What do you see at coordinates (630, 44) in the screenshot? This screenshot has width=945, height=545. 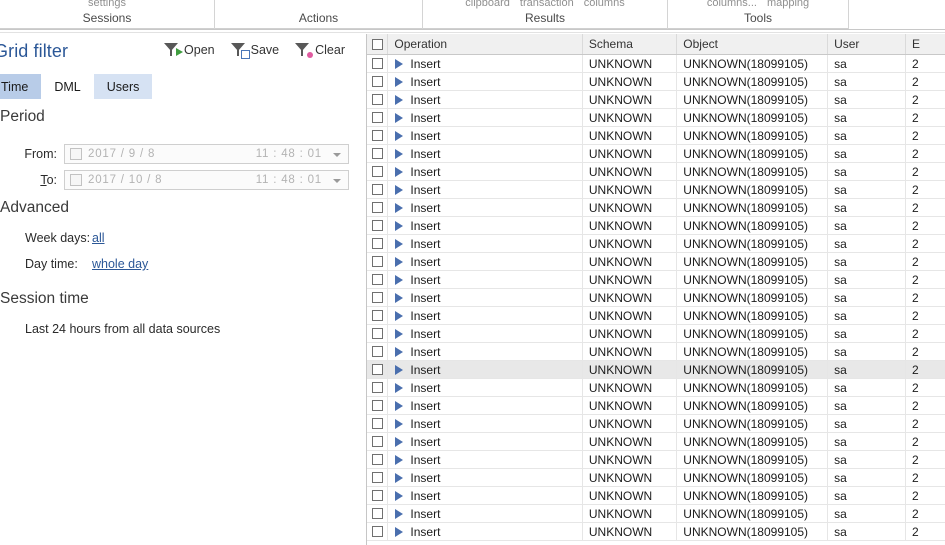 I see `column-header-schema: Schema` at bounding box center [630, 44].